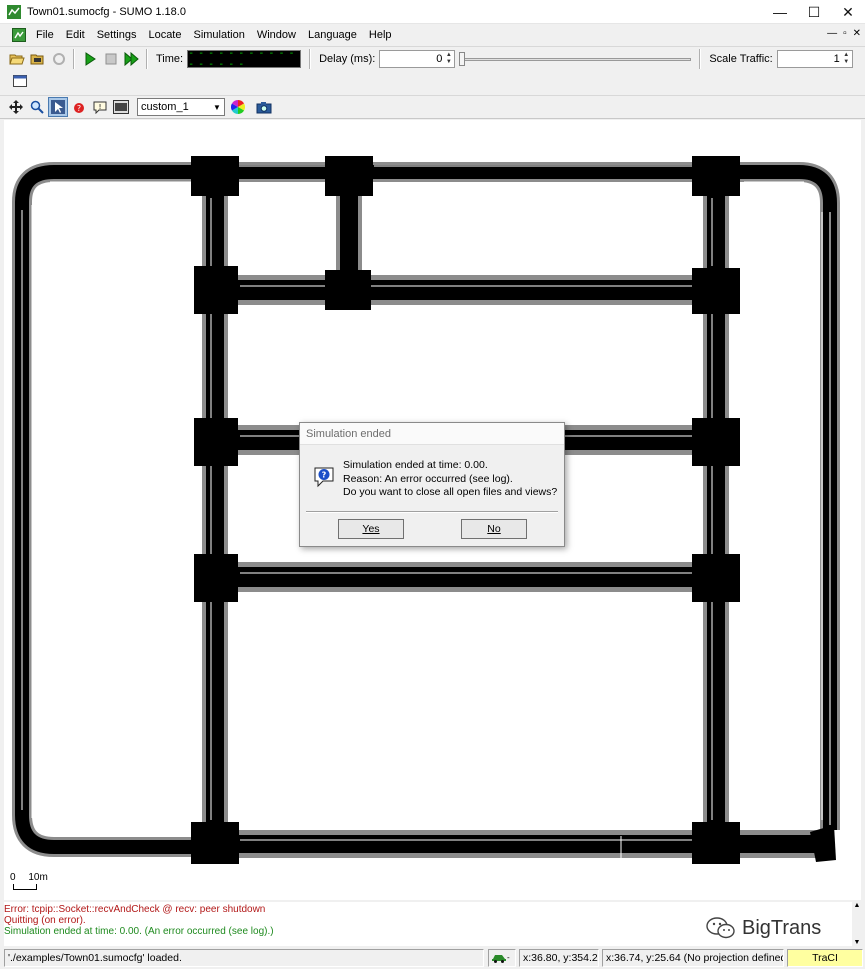 The image size is (865, 969). Describe the element at coordinates (117, 35) in the screenshot. I see `menu-settings: Settings` at that location.